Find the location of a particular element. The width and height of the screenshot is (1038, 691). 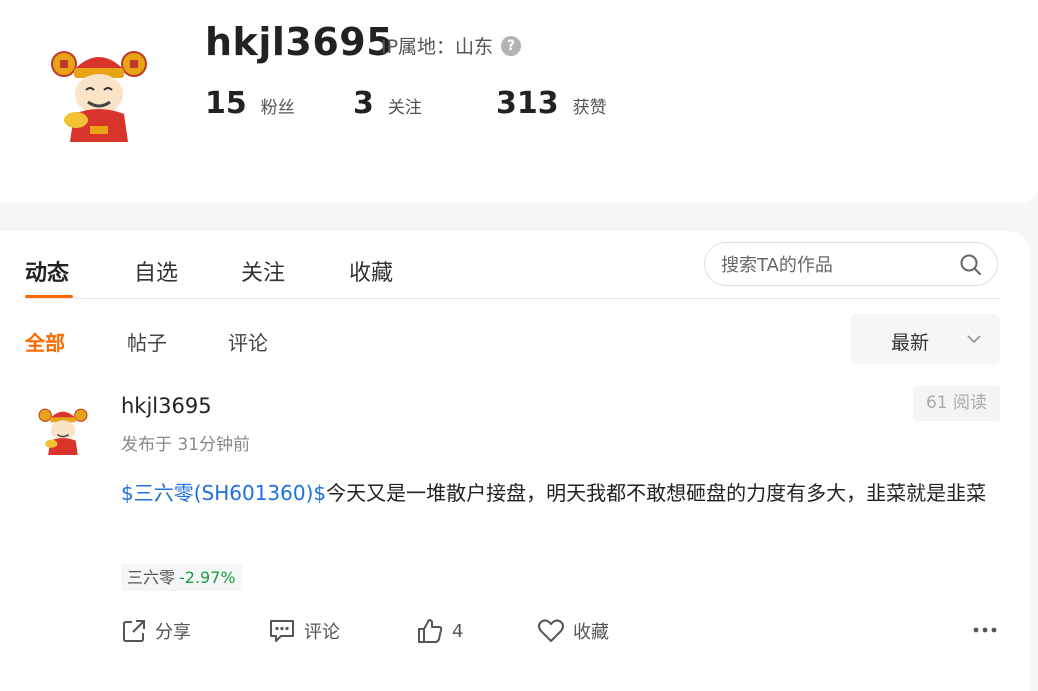

stock-tag-name: 三六零 is located at coordinates (151, 577).